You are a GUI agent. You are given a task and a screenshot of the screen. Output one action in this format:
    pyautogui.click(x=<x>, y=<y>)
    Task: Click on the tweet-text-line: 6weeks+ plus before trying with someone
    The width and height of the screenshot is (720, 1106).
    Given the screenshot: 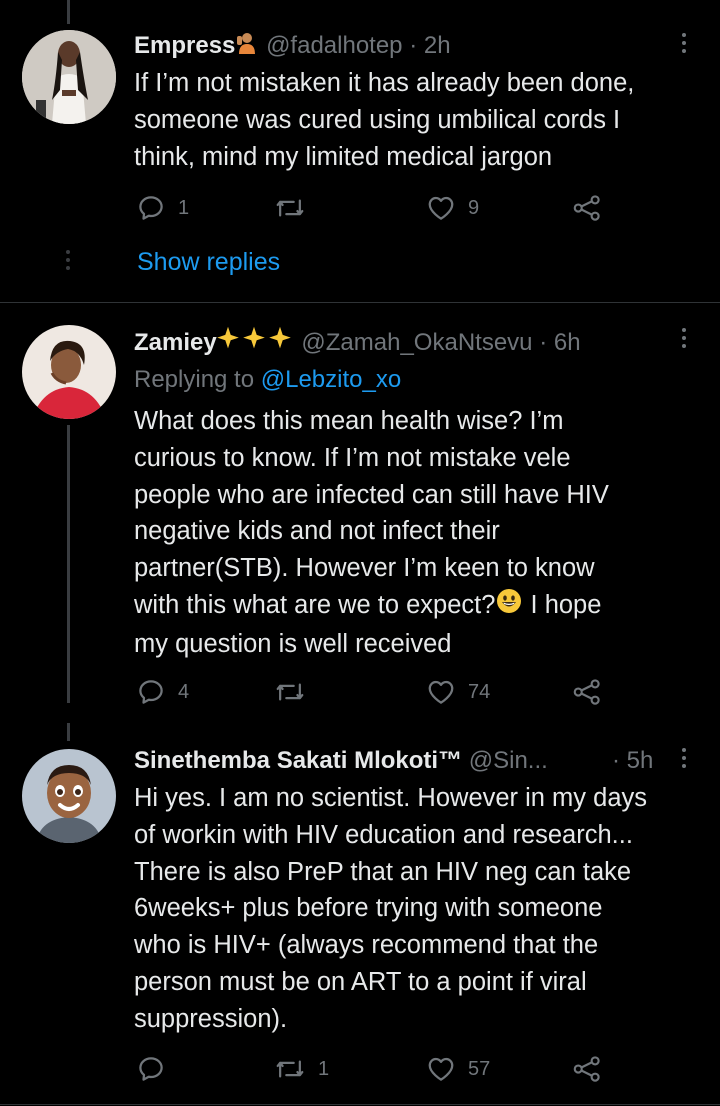 What is the action you would take?
    pyautogui.click(x=368, y=908)
    